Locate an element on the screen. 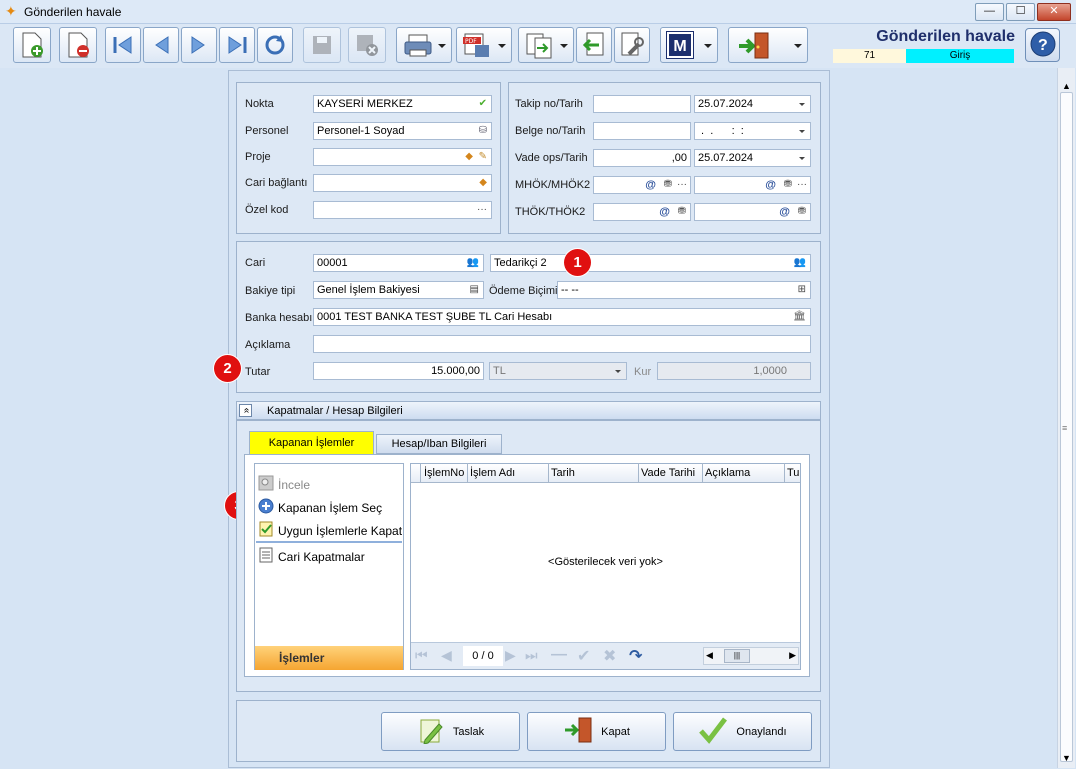 Image resolution: width=1076 pixels, height=769 pixels. scroll-down-icon: ▼ is located at coordinates (1066, 758).